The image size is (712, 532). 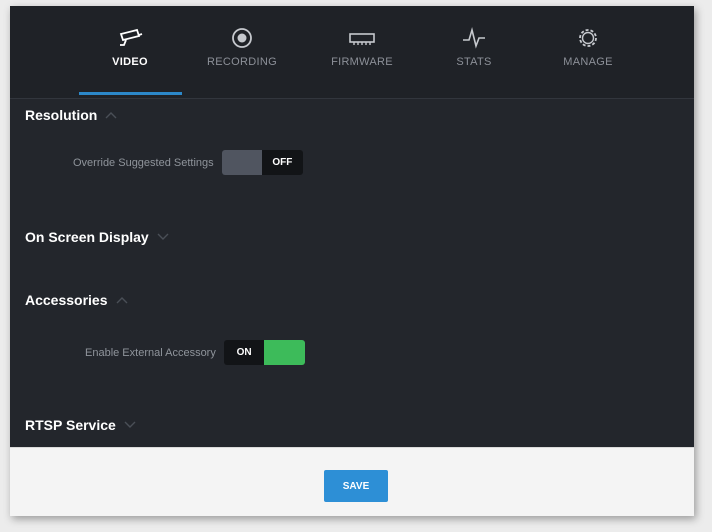 I want to click on footer-bar: SAVE, so click(x=352, y=481).